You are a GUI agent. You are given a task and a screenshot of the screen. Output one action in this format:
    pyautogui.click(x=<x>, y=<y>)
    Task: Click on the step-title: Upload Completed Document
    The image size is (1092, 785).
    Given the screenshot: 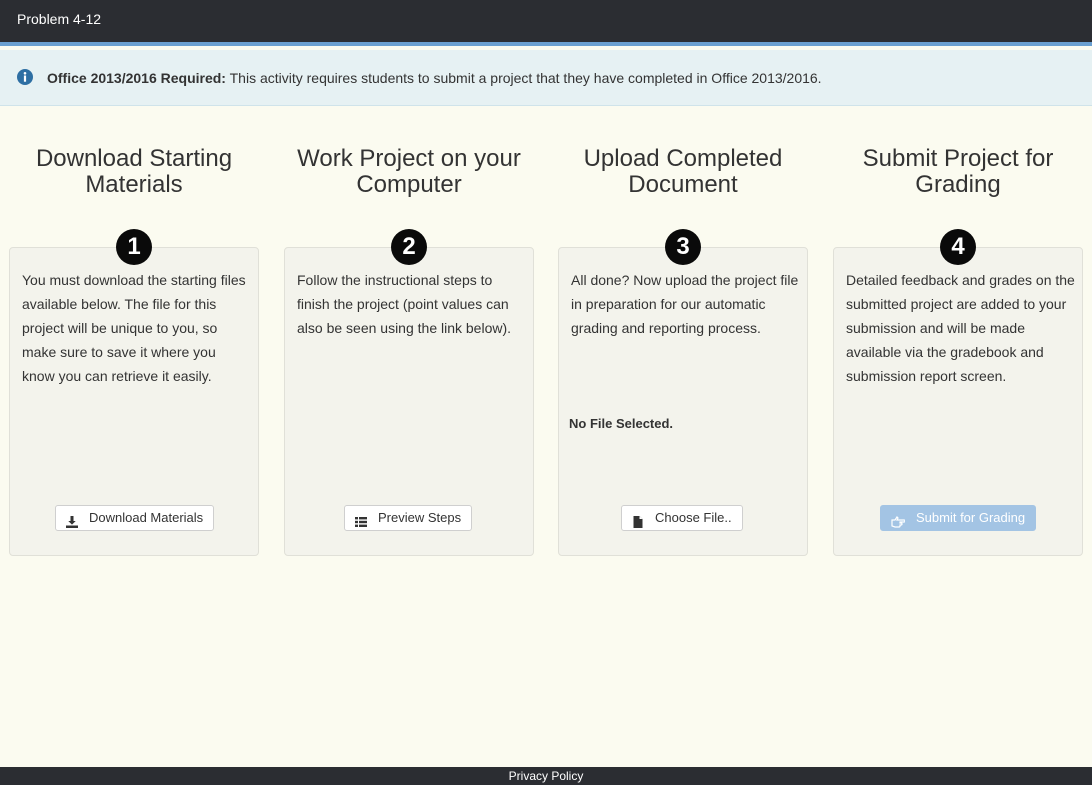 What is the action you would take?
    pyautogui.click(x=683, y=172)
    